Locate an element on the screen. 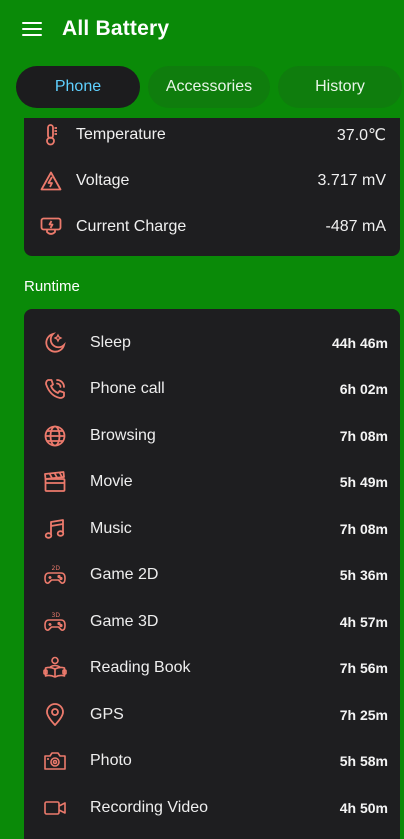 This screenshot has height=839, width=404. runtime-row-gps: GPS 7h 25m is located at coordinates (212, 715).